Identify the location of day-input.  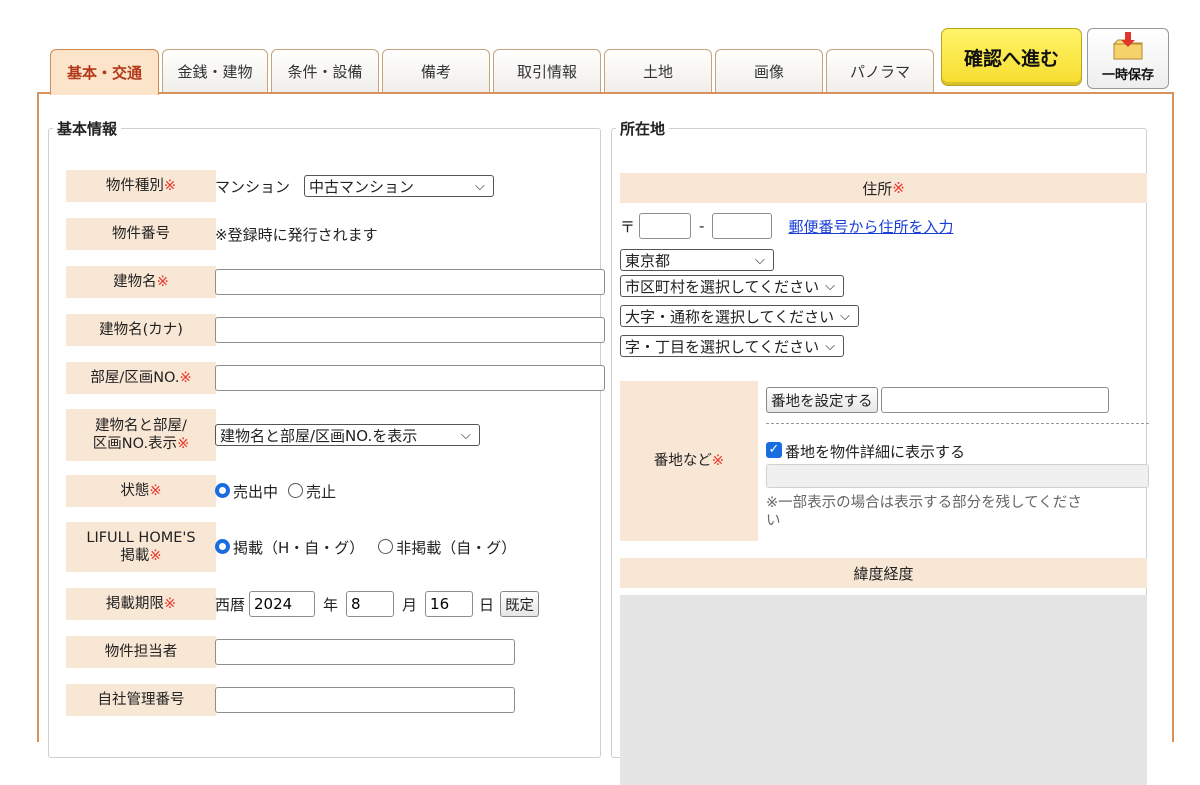
(449, 604).